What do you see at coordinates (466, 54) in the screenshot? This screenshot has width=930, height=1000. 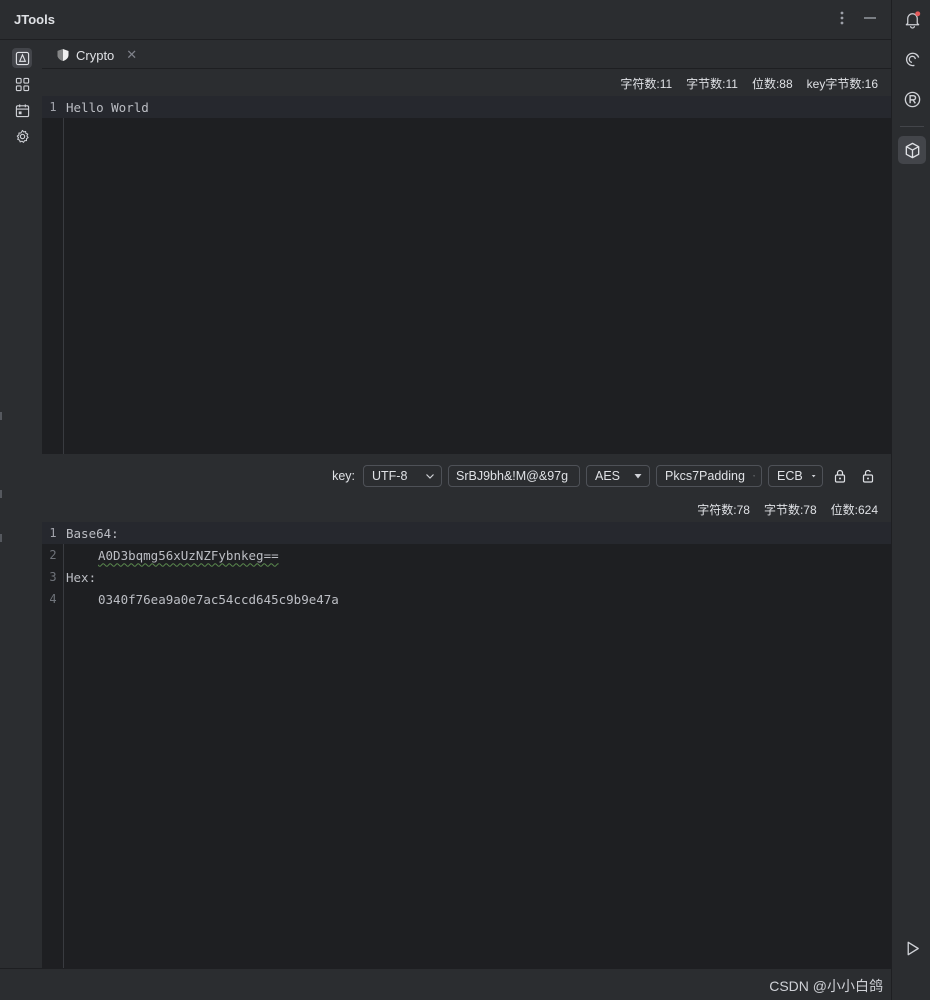 I see `tab-bar: Crypto ✕` at bounding box center [466, 54].